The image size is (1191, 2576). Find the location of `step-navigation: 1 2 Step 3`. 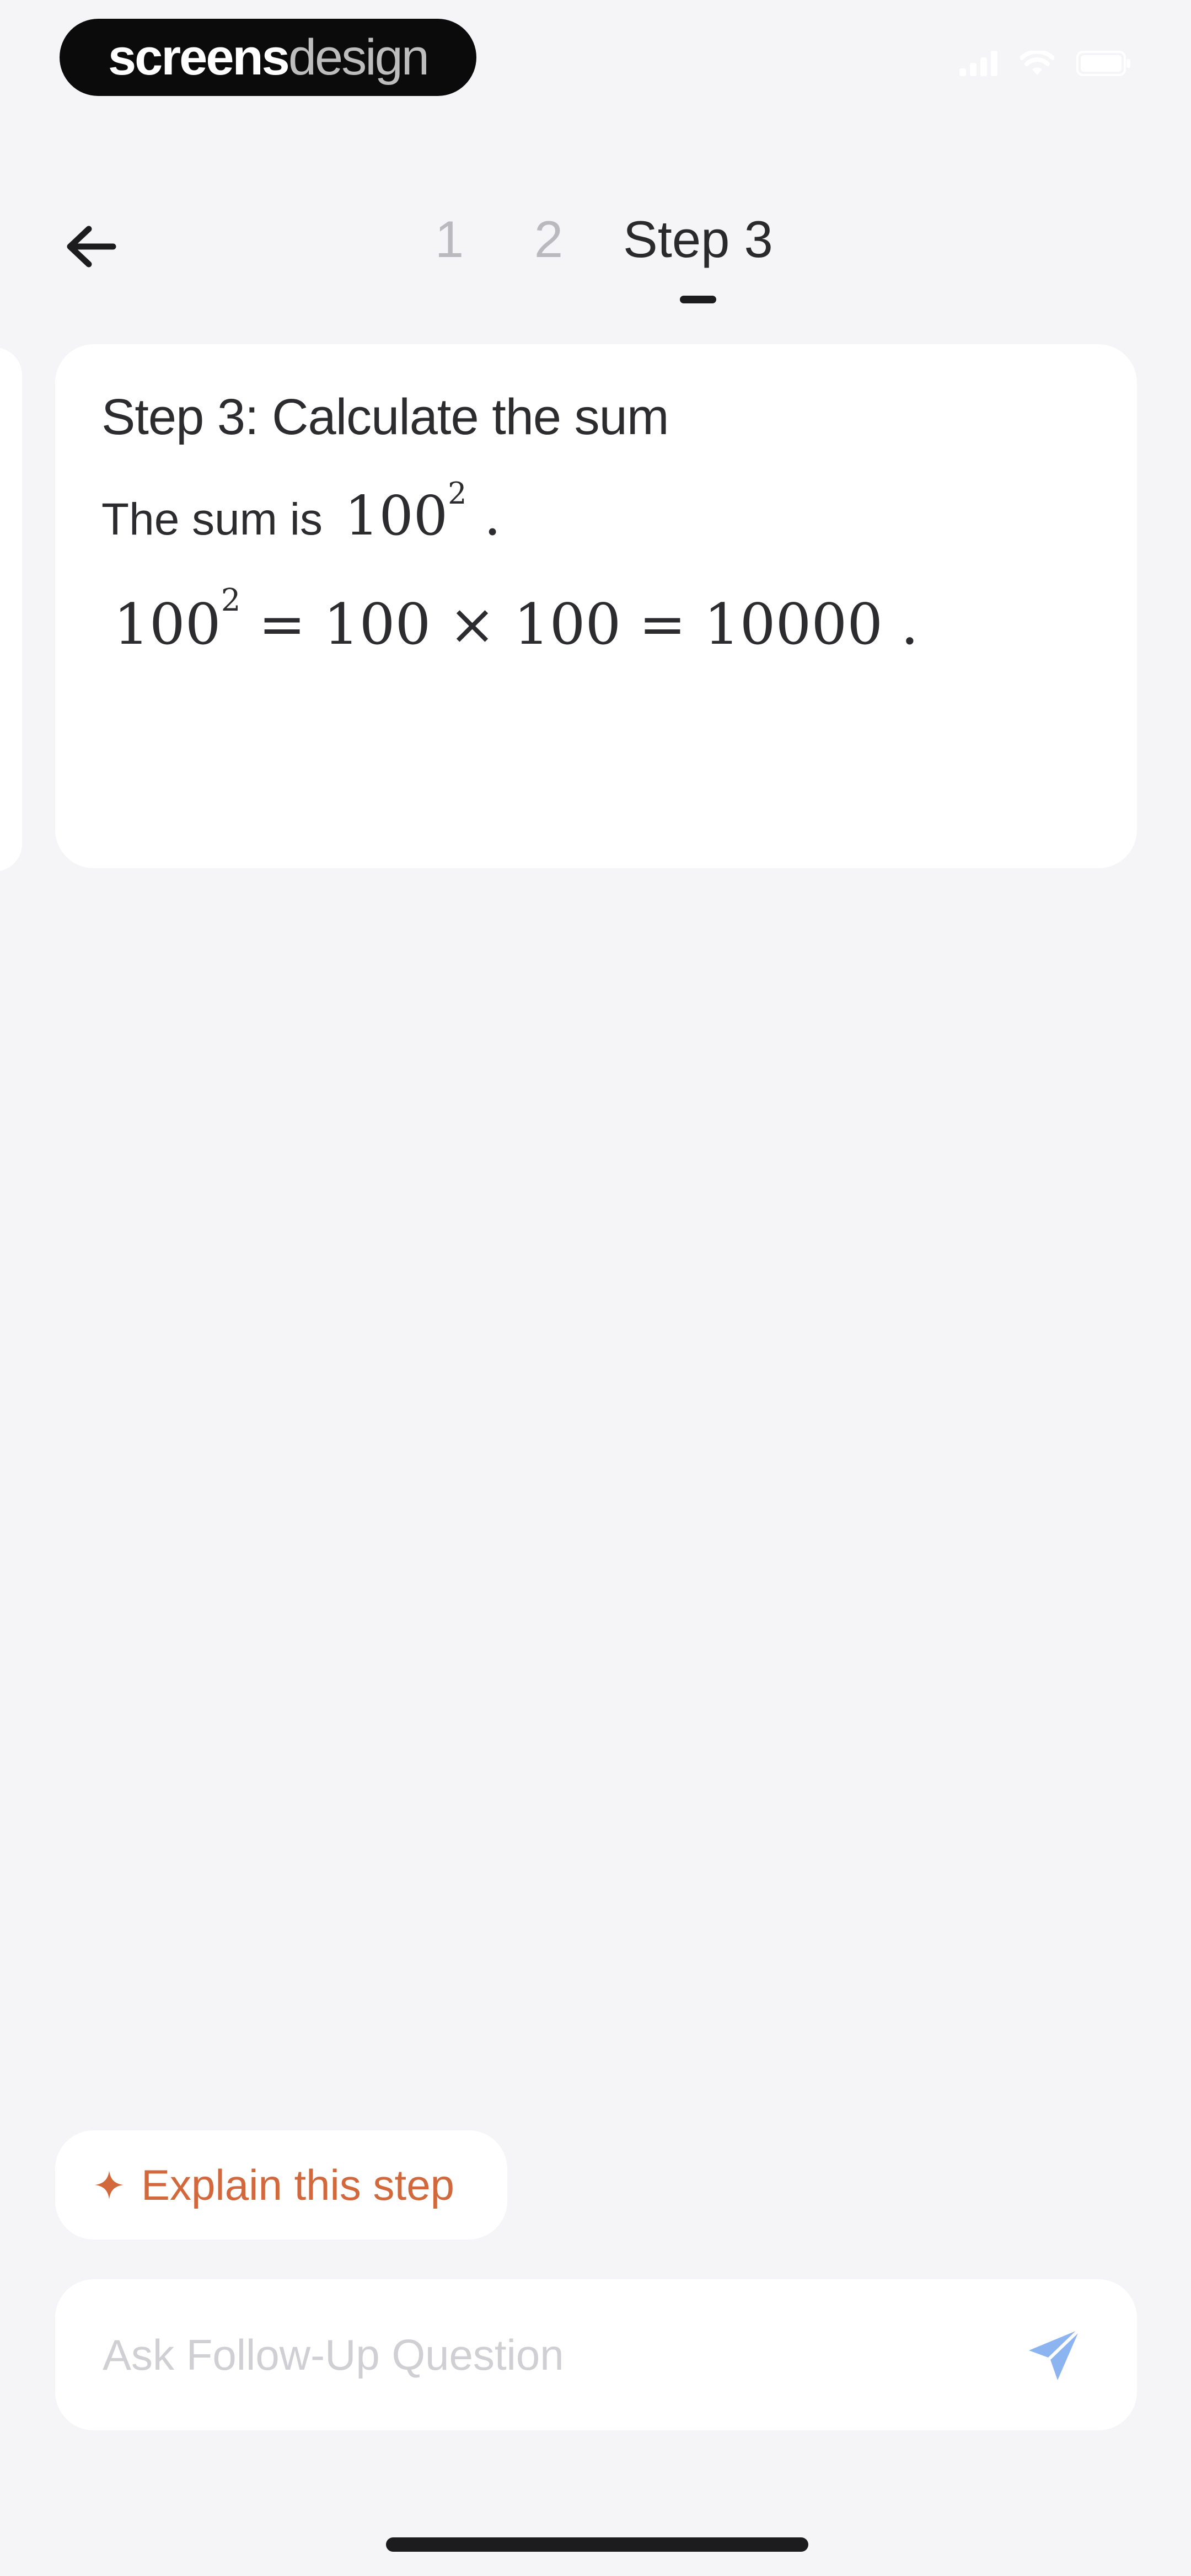

step-navigation: 1 2 Step 3 is located at coordinates (595, 248).